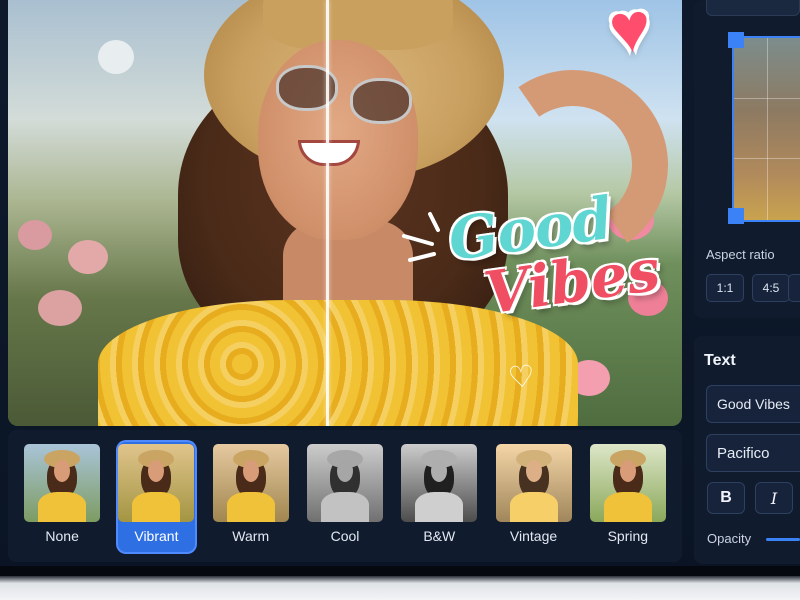 The width and height of the screenshot is (800, 600). I want to click on preset-dropdown, so click(753, 8).